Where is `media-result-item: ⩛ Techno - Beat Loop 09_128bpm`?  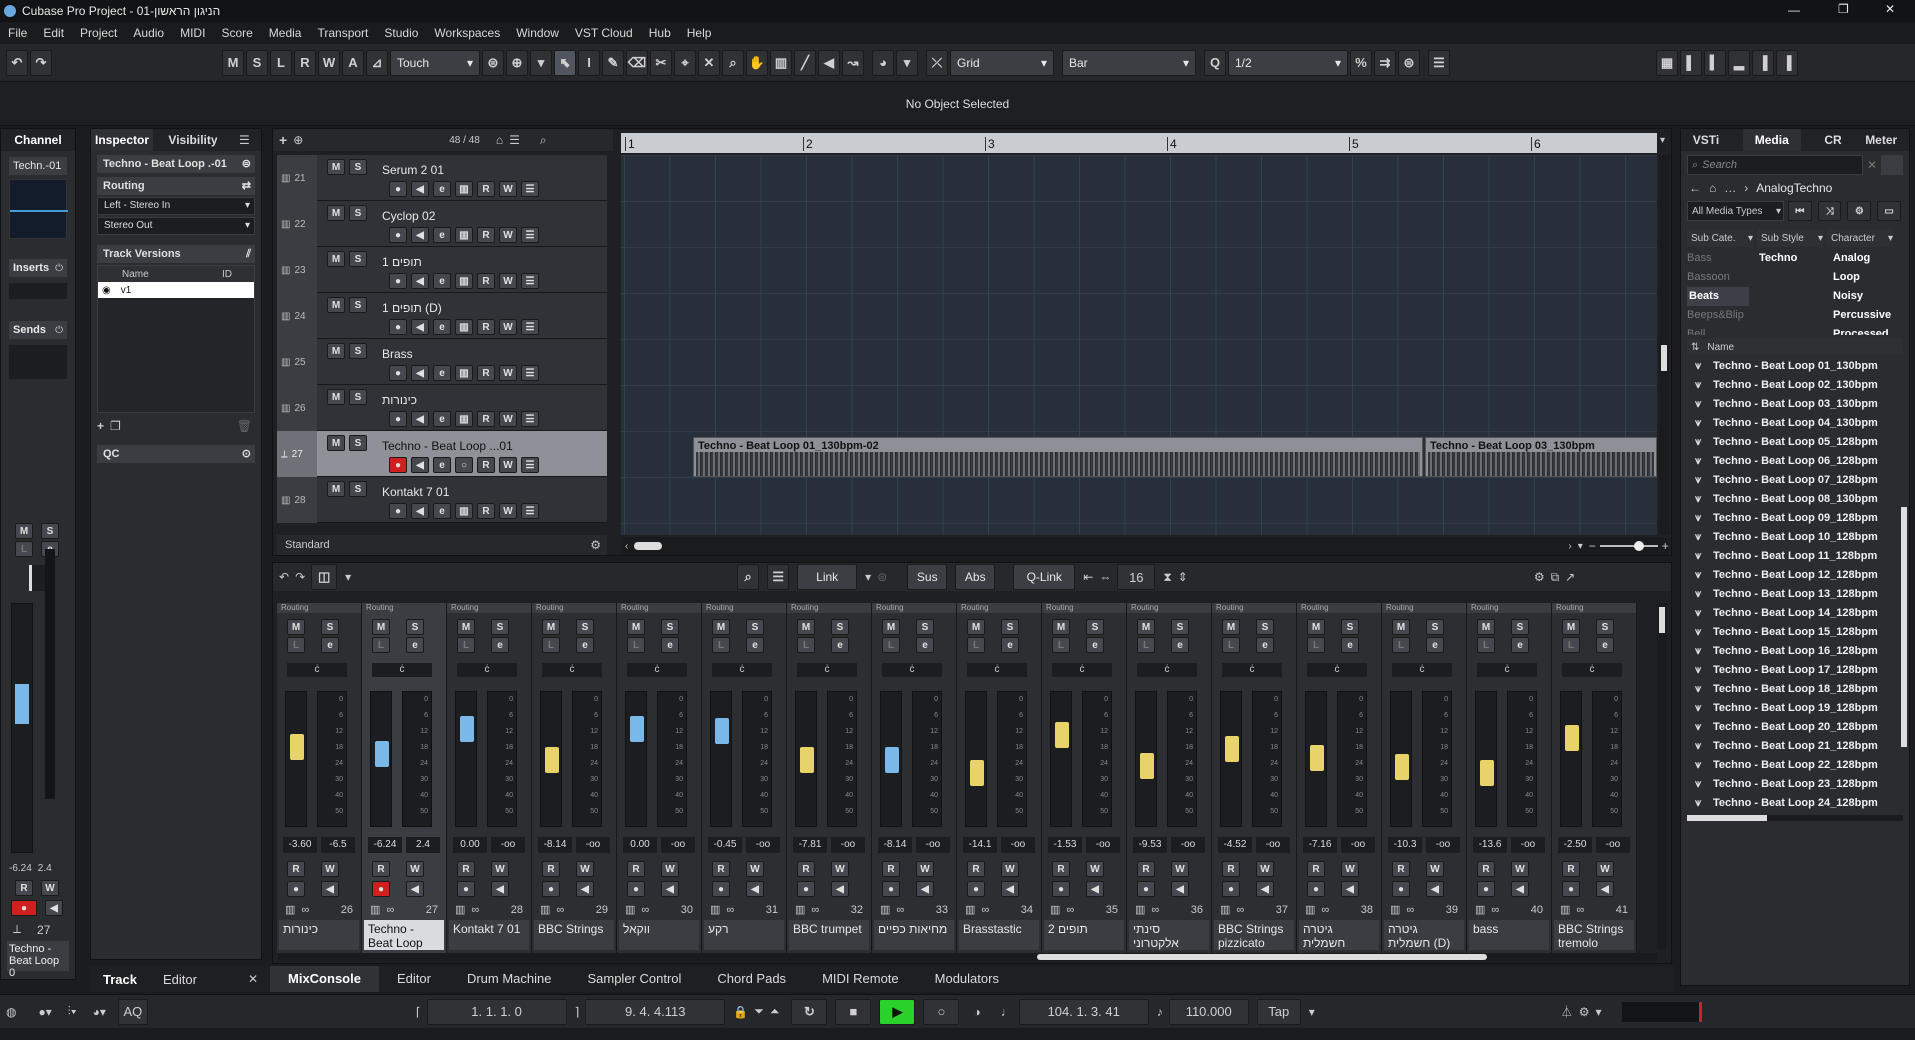
media-result-item: ⩛ Techno - Beat Loop 09_128bpm is located at coordinates (1795, 518).